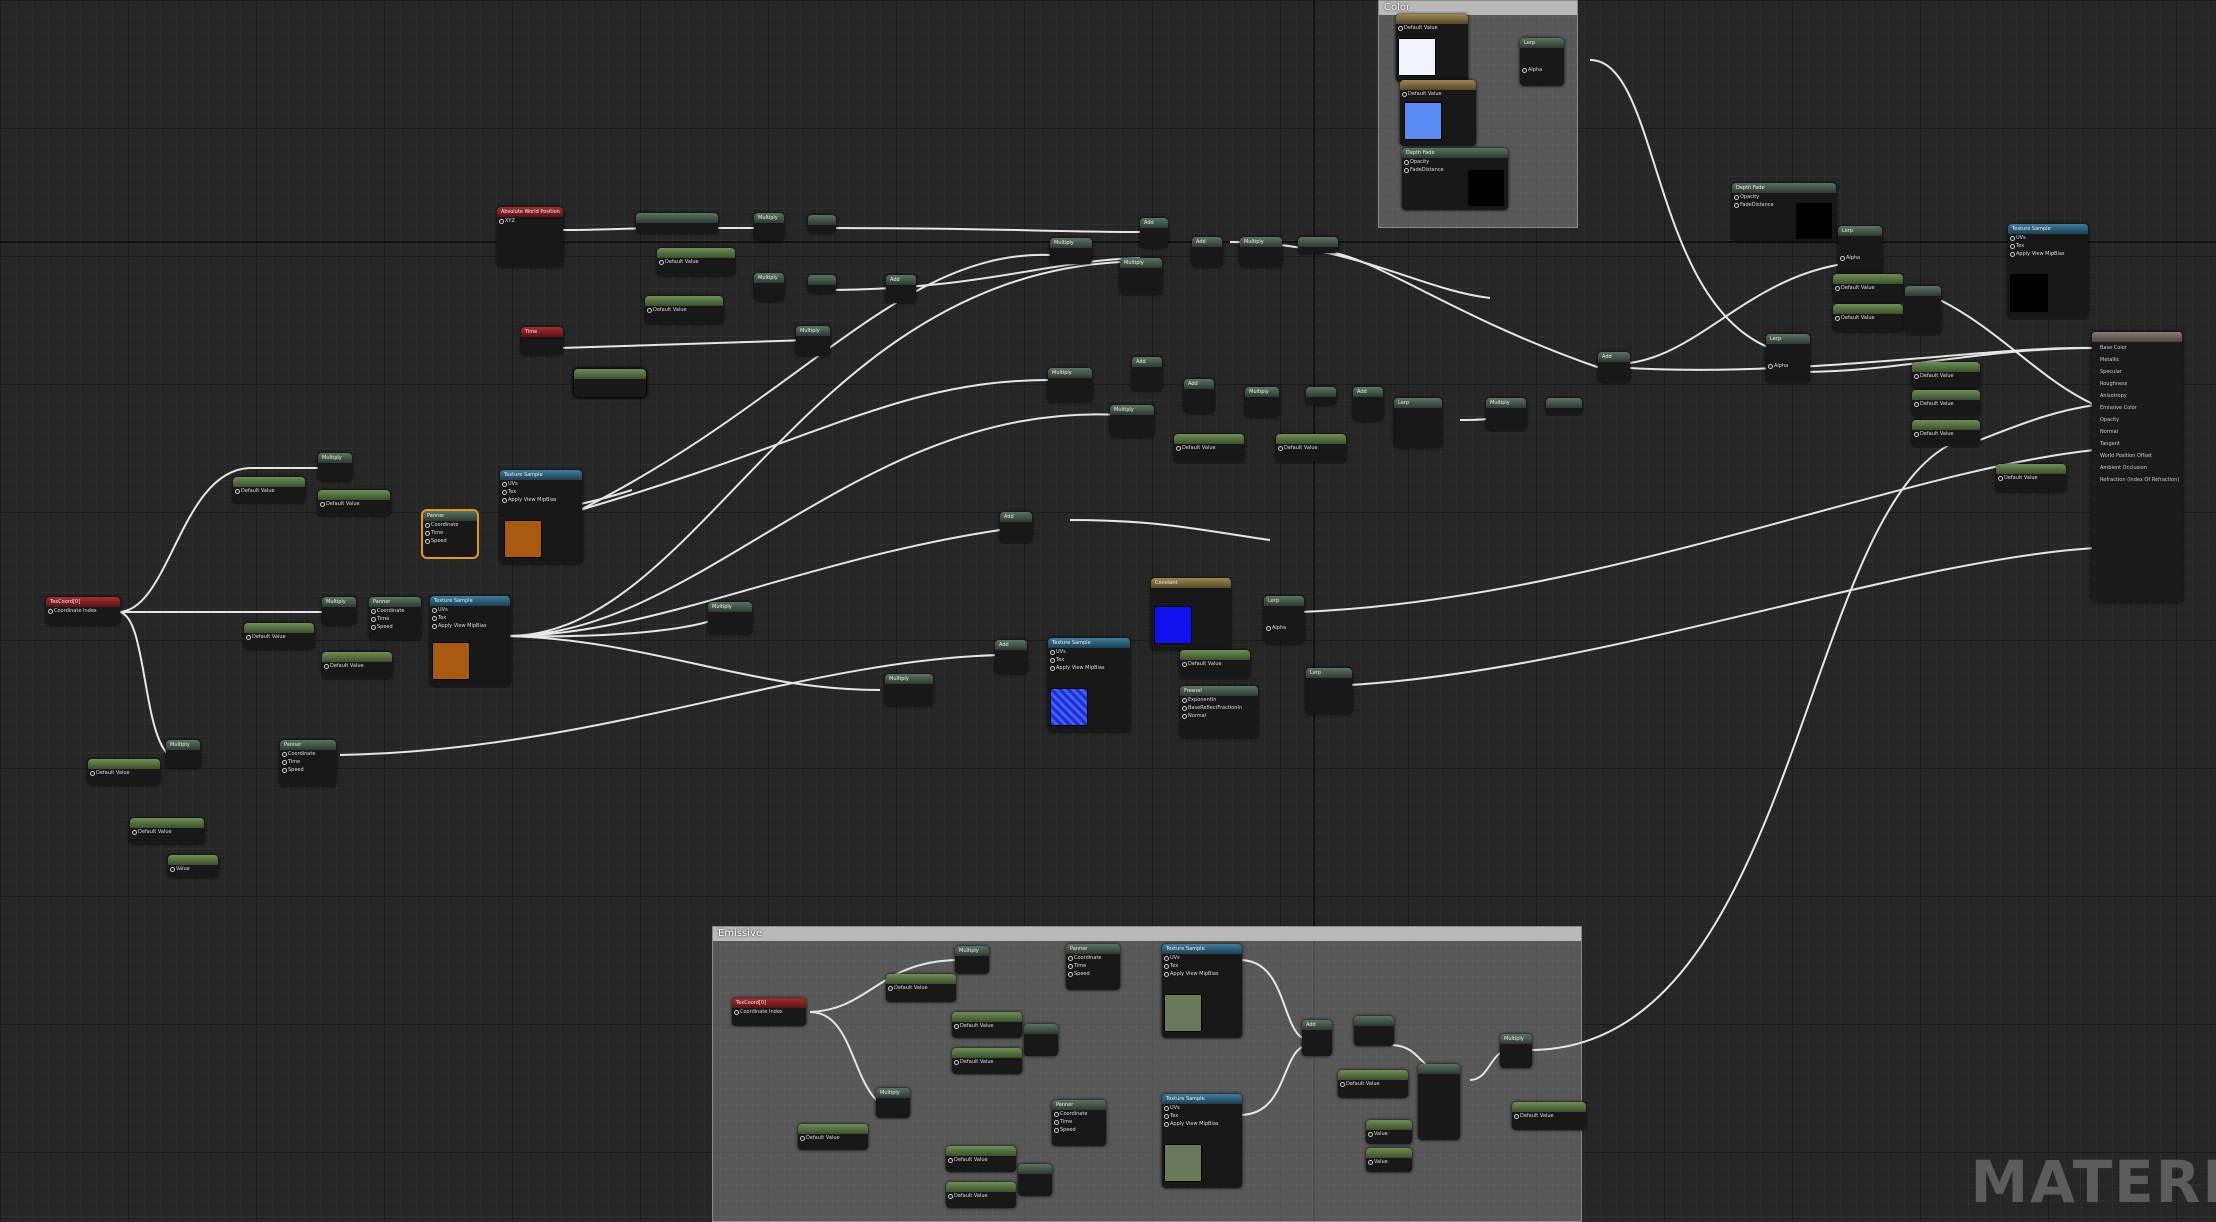 The width and height of the screenshot is (2216, 1222). I want to click on power-node, so click(1374, 1031).